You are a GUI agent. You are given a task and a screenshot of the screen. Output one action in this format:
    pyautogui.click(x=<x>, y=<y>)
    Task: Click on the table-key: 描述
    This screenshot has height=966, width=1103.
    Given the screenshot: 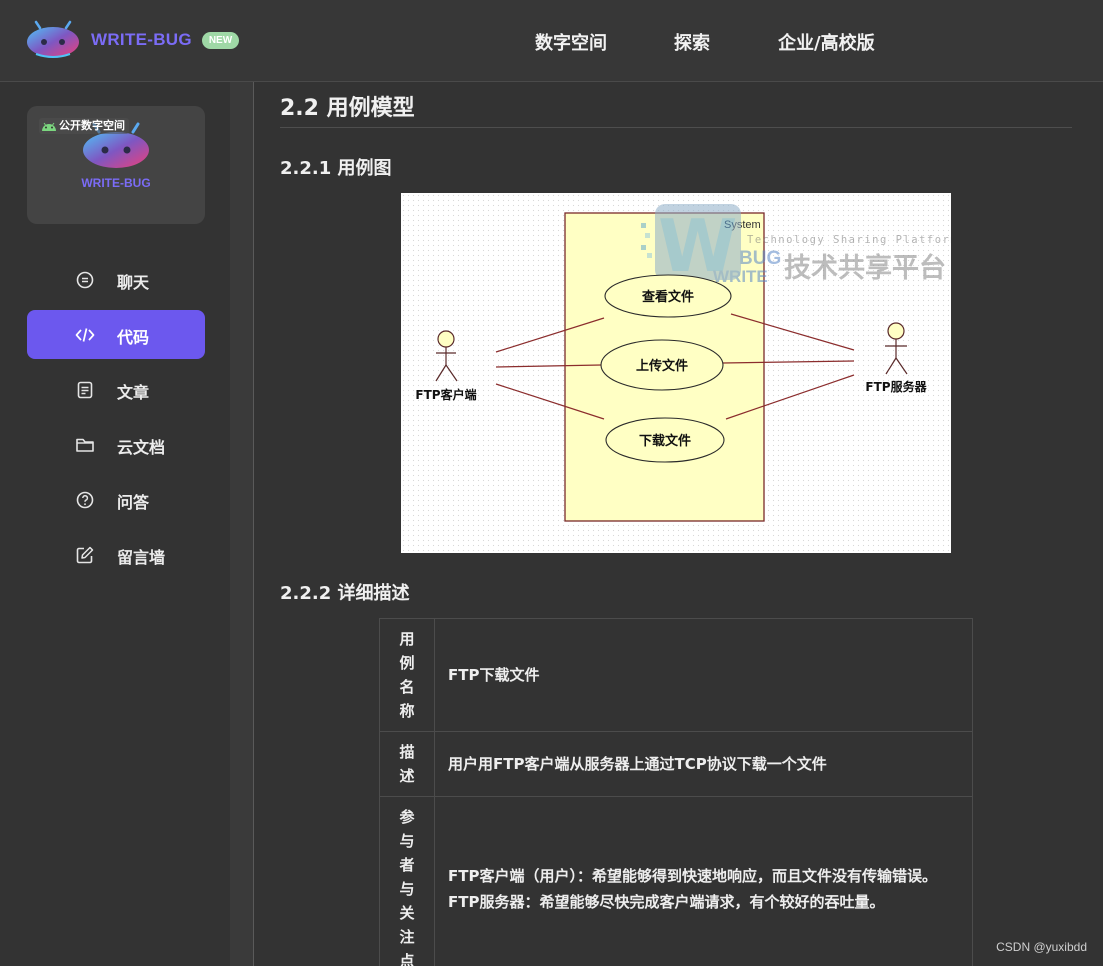 What is the action you would take?
    pyautogui.click(x=407, y=764)
    